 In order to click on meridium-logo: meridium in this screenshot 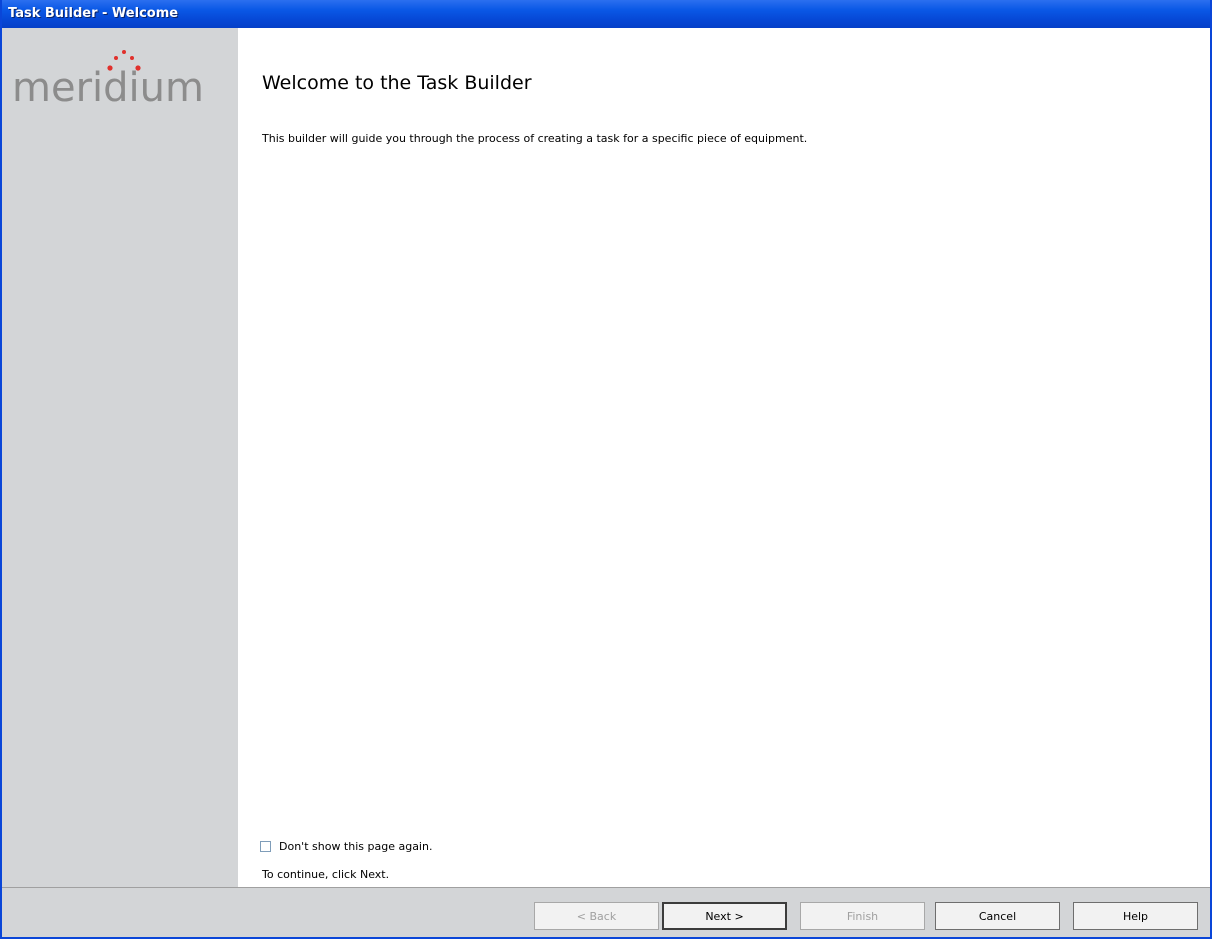, I will do `click(122, 83)`.